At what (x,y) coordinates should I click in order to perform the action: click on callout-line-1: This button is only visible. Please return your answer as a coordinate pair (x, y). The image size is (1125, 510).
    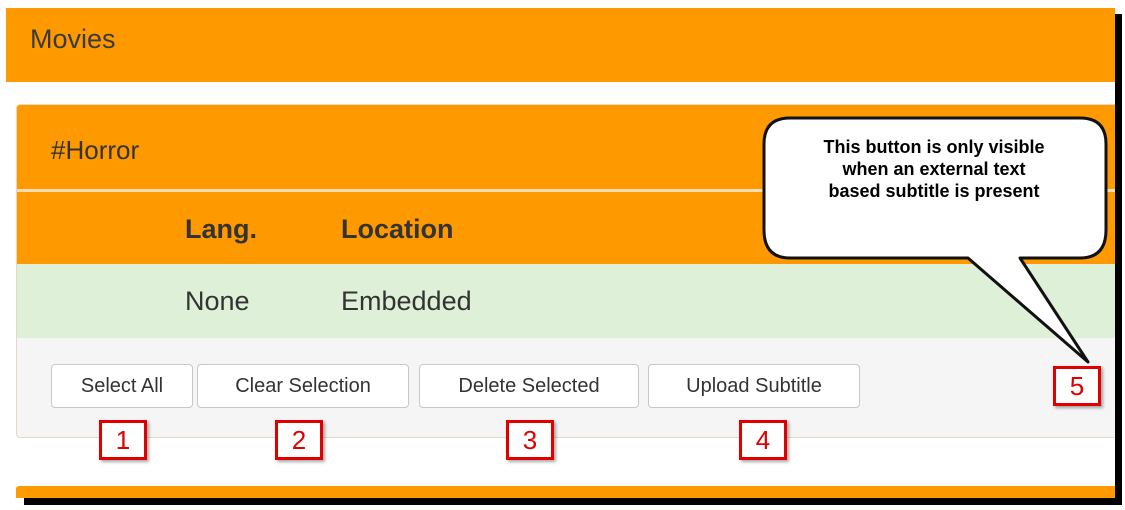
    Looking at the image, I should click on (934, 147).